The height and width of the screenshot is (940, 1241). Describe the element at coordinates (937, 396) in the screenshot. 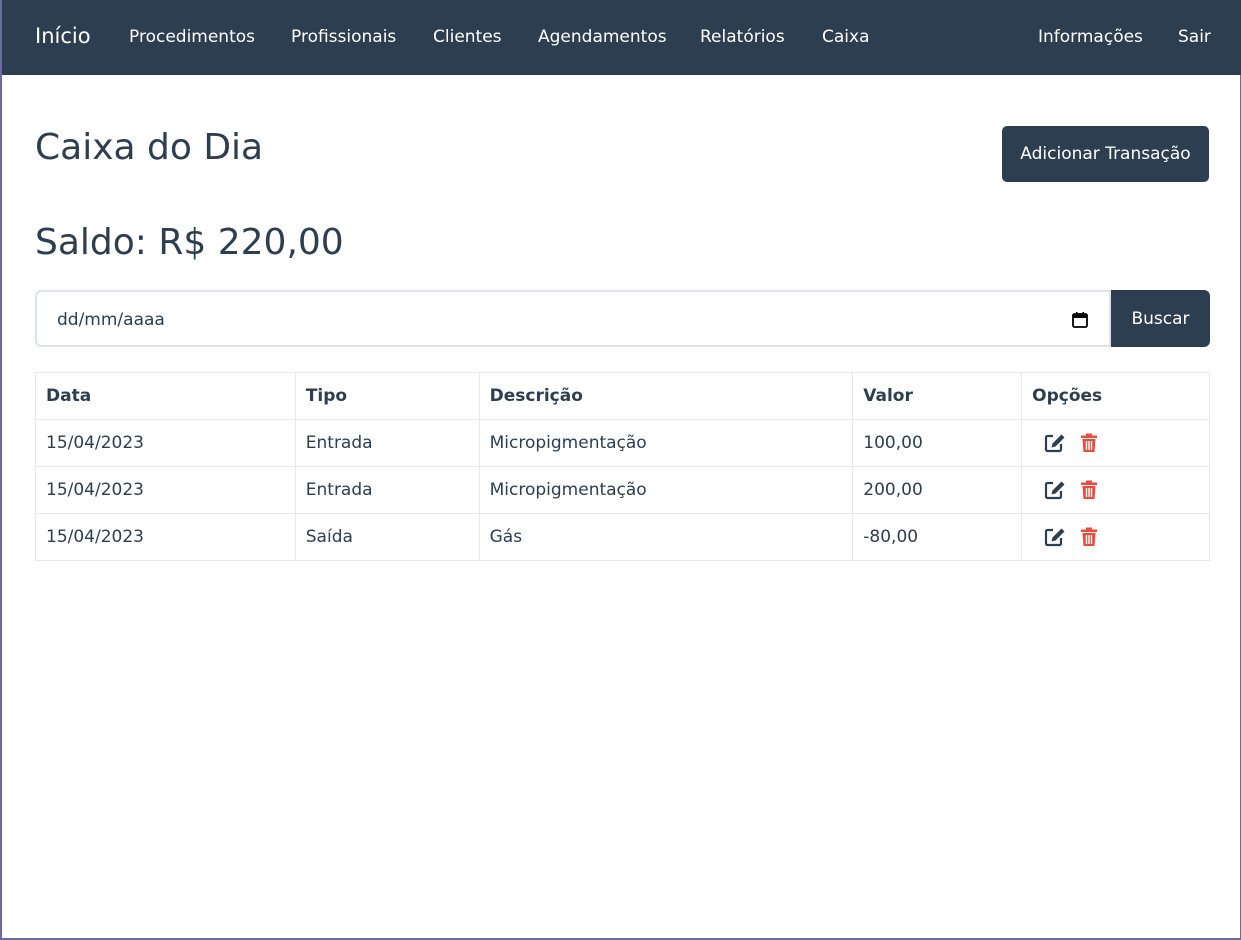

I see `header-valor: Valor` at that location.